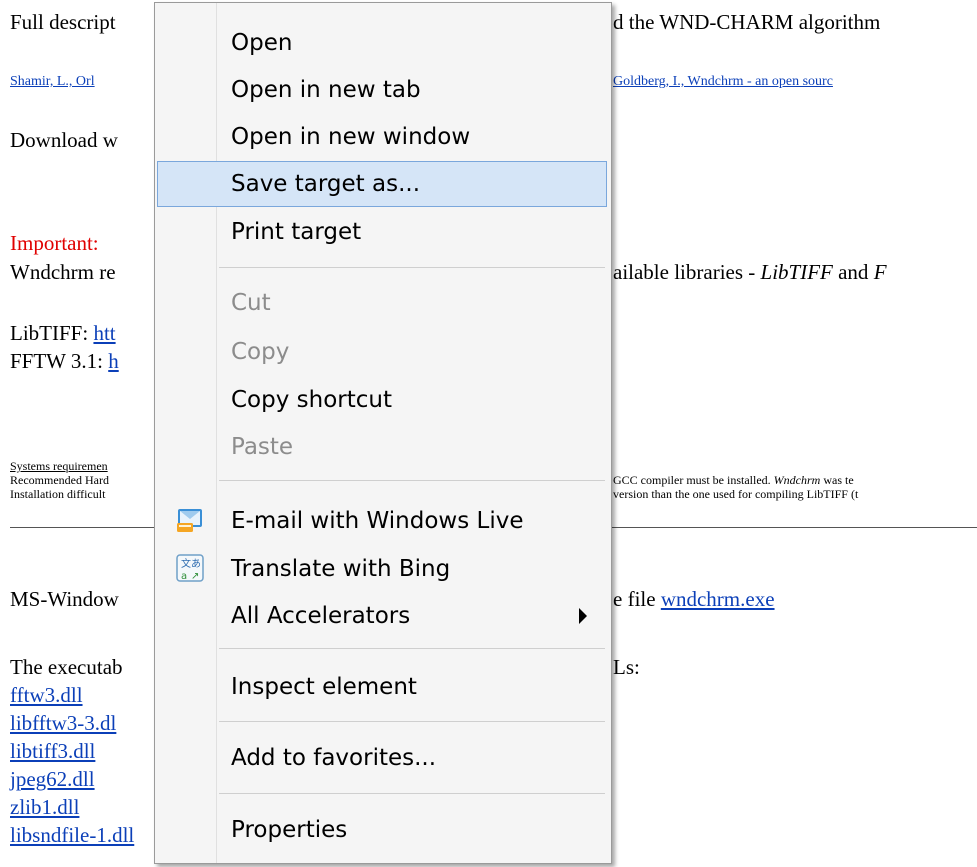 This screenshot has height=867, width=977. Describe the element at coordinates (262, 447) in the screenshot. I see `menu-item-label: Paste` at that location.